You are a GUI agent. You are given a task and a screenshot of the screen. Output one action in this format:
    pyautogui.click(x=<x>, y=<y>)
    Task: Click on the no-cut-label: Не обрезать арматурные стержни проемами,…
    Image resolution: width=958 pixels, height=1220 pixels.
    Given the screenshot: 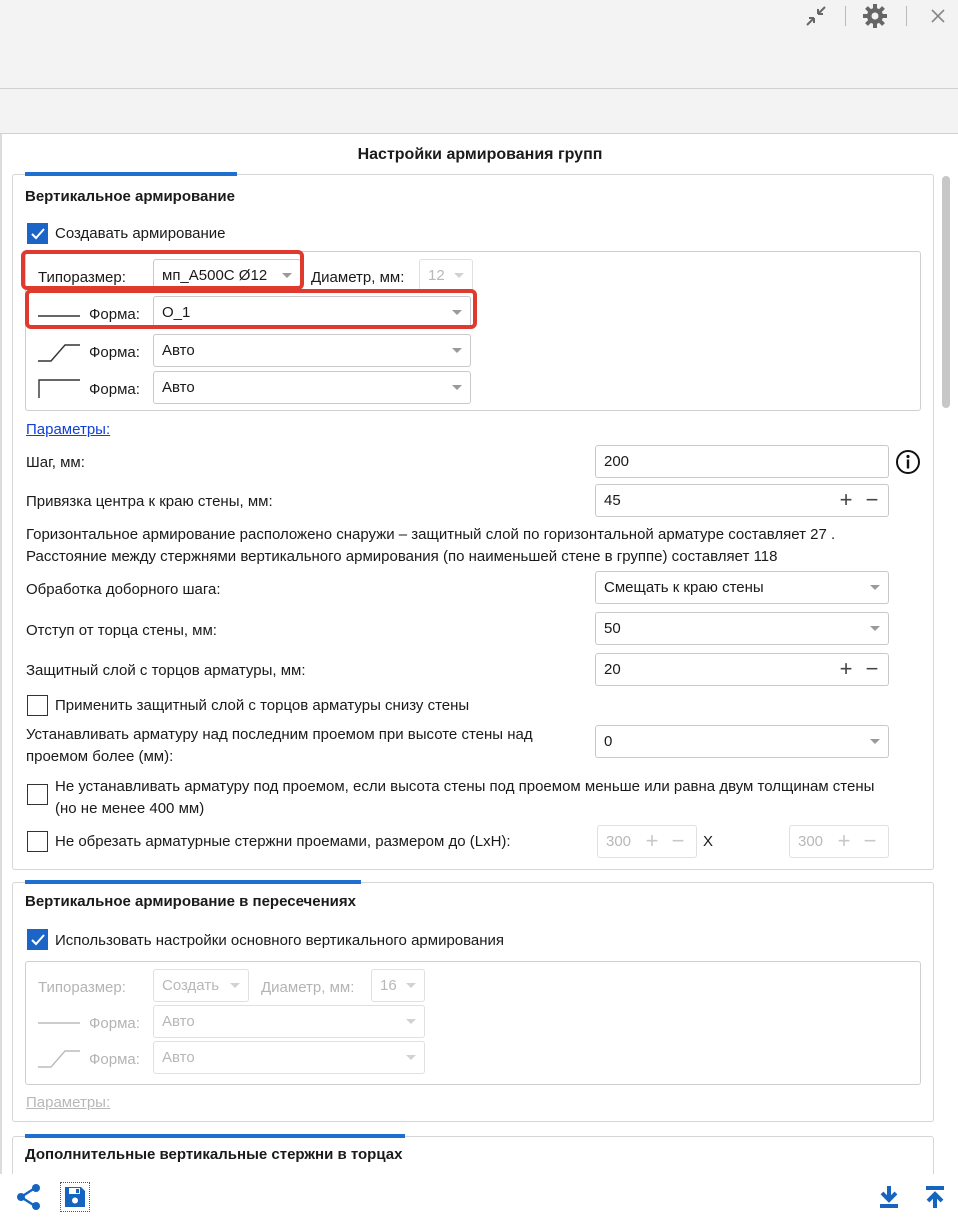 What is the action you would take?
    pyautogui.click(x=283, y=841)
    